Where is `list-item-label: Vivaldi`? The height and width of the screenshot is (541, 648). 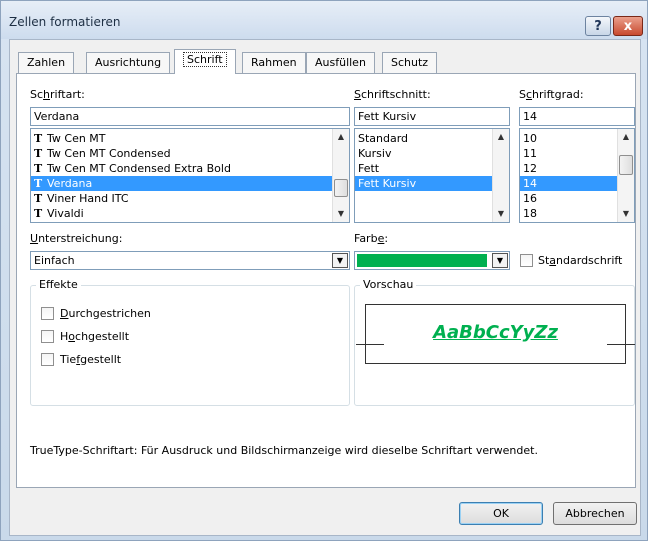 list-item-label: Vivaldi is located at coordinates (65, 213).